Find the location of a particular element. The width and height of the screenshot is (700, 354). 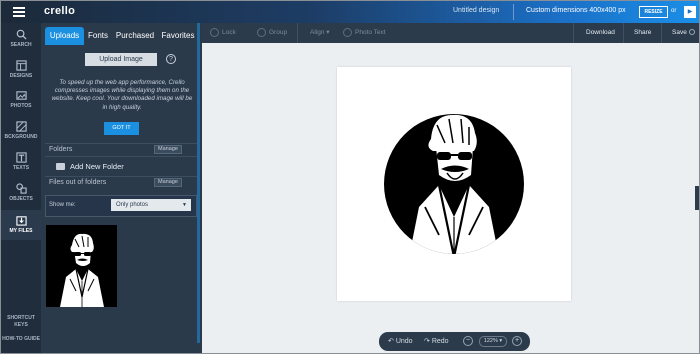

objects-icon is located at coordinates (21, 188).